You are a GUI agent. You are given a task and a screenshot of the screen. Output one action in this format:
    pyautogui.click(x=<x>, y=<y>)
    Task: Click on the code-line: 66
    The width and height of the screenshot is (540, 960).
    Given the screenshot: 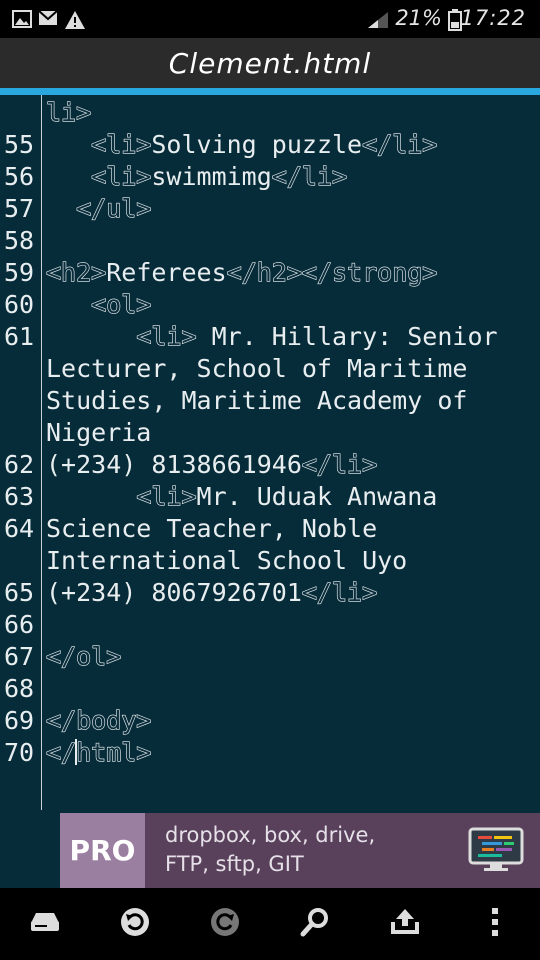 What is the action you would take?
    pyautogui.click(x=270, y=625)
    